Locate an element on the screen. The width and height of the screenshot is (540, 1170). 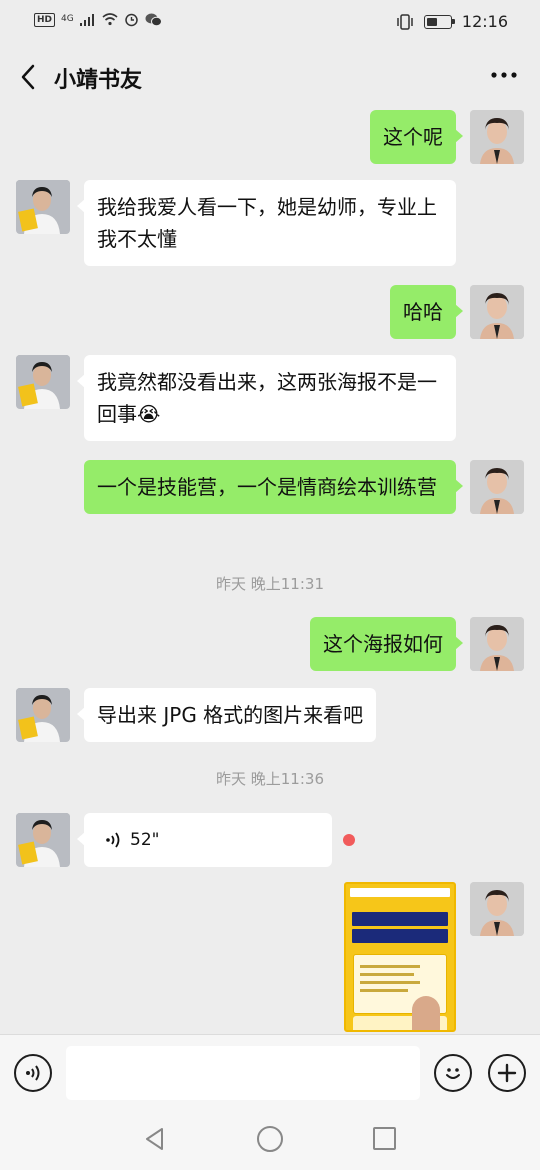
status-time: 12:16 is located at coordinates (484, 21).